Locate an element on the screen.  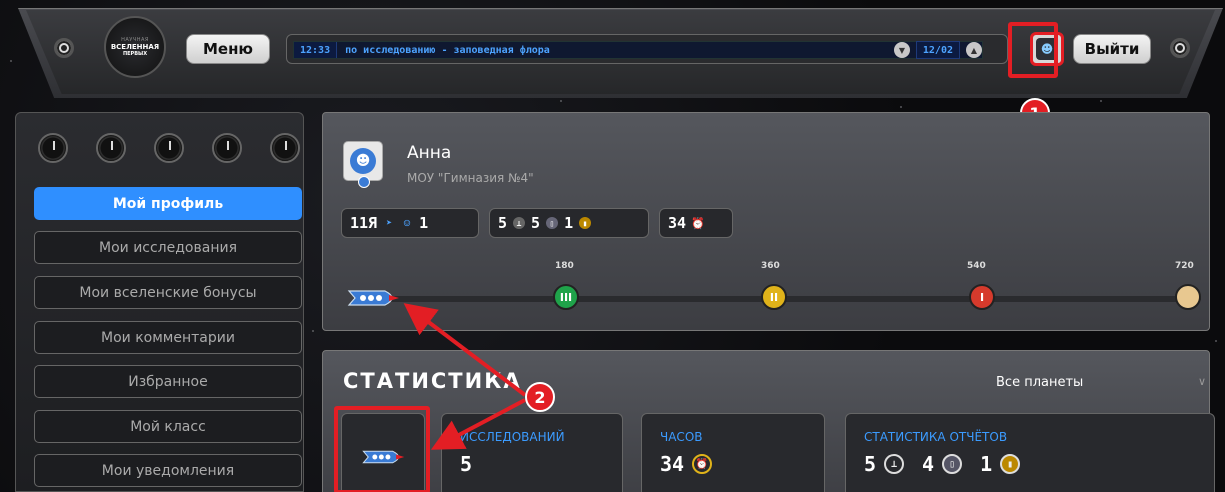
annotation-badge-2: 2 is located at coordinates (540, 397).